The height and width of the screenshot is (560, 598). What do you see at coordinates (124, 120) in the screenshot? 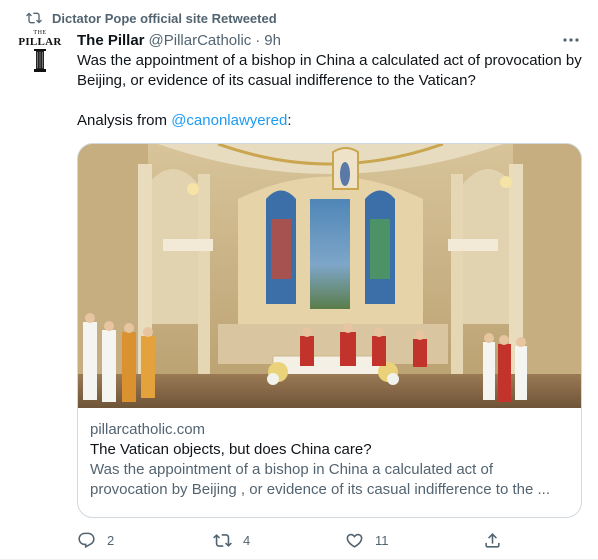
I see `analysis-prefix: Analysis from` at bounding box center [124, 120].